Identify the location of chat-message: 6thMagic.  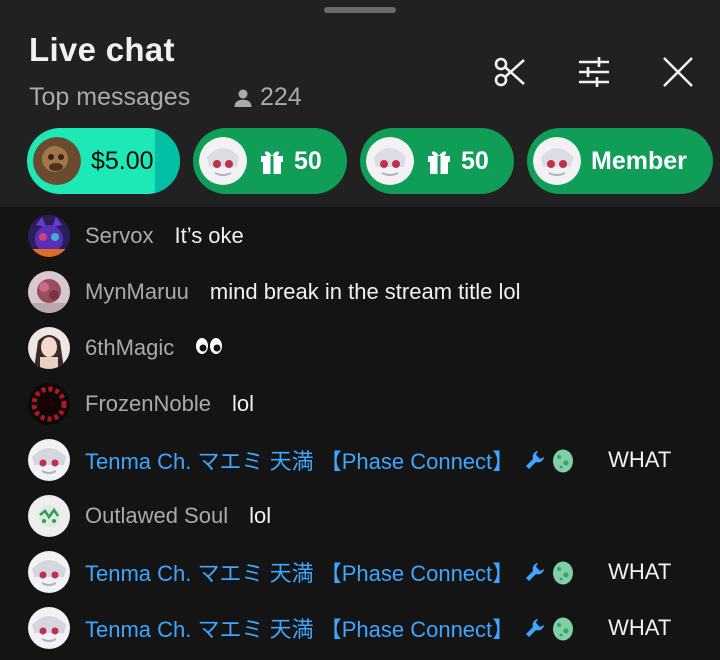
(360, 348).